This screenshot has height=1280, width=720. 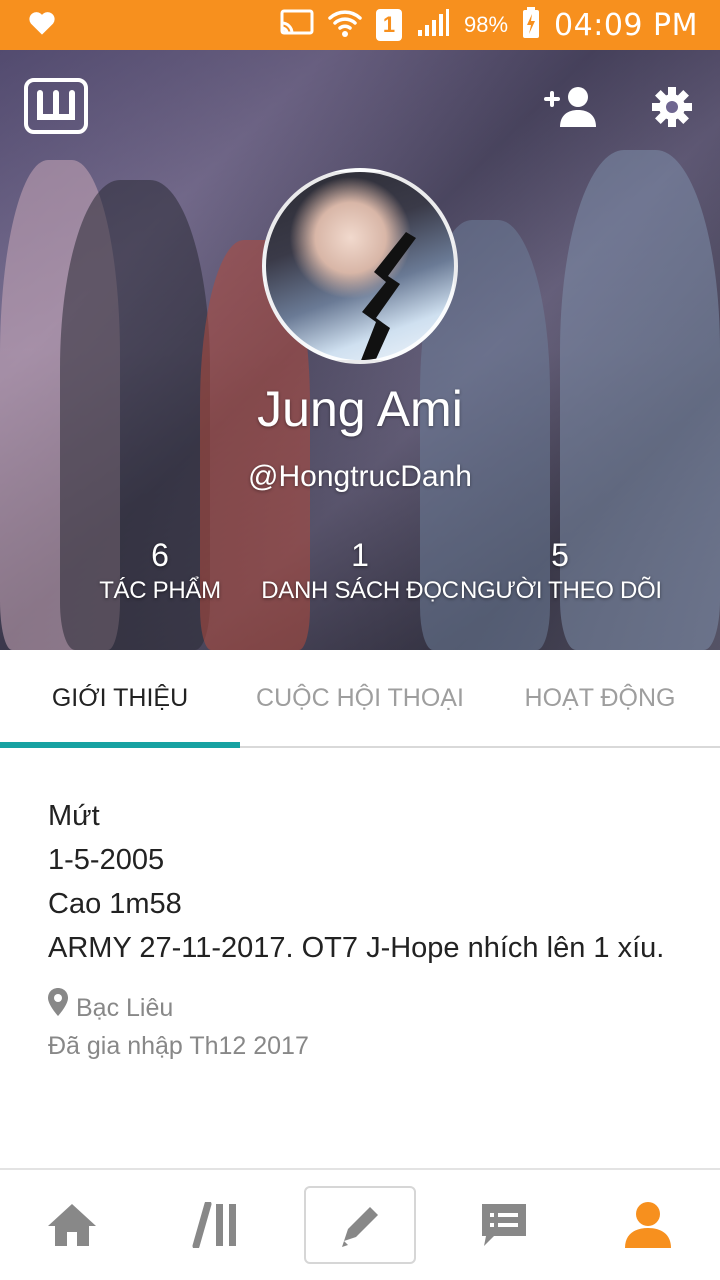 What do you see at coordinates (486, 24) in the screenshot?
I see `battery-percent: 98%` at bounding box center [486, 24].